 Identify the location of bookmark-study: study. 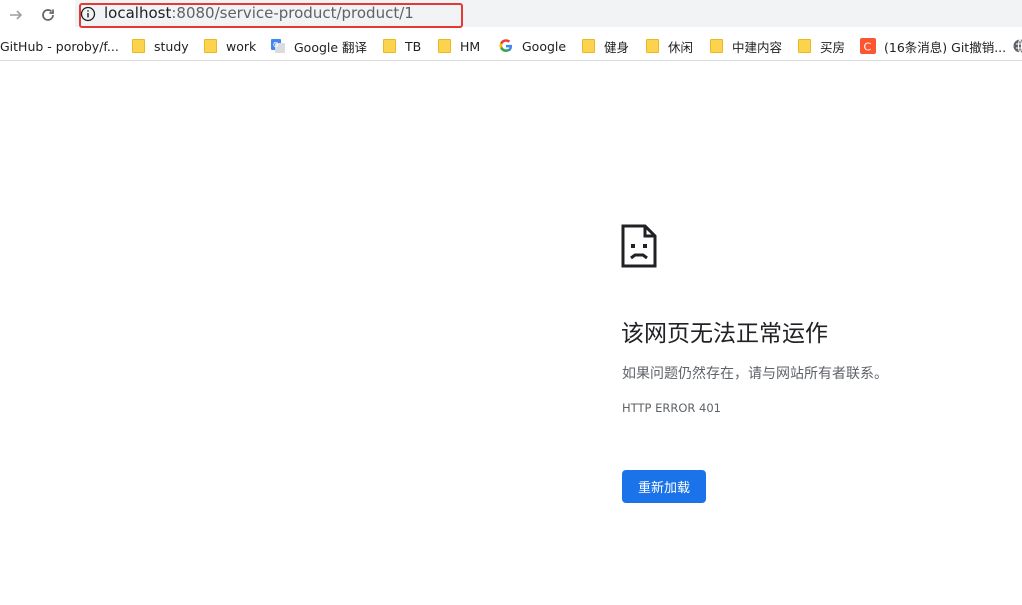
(159, 46).